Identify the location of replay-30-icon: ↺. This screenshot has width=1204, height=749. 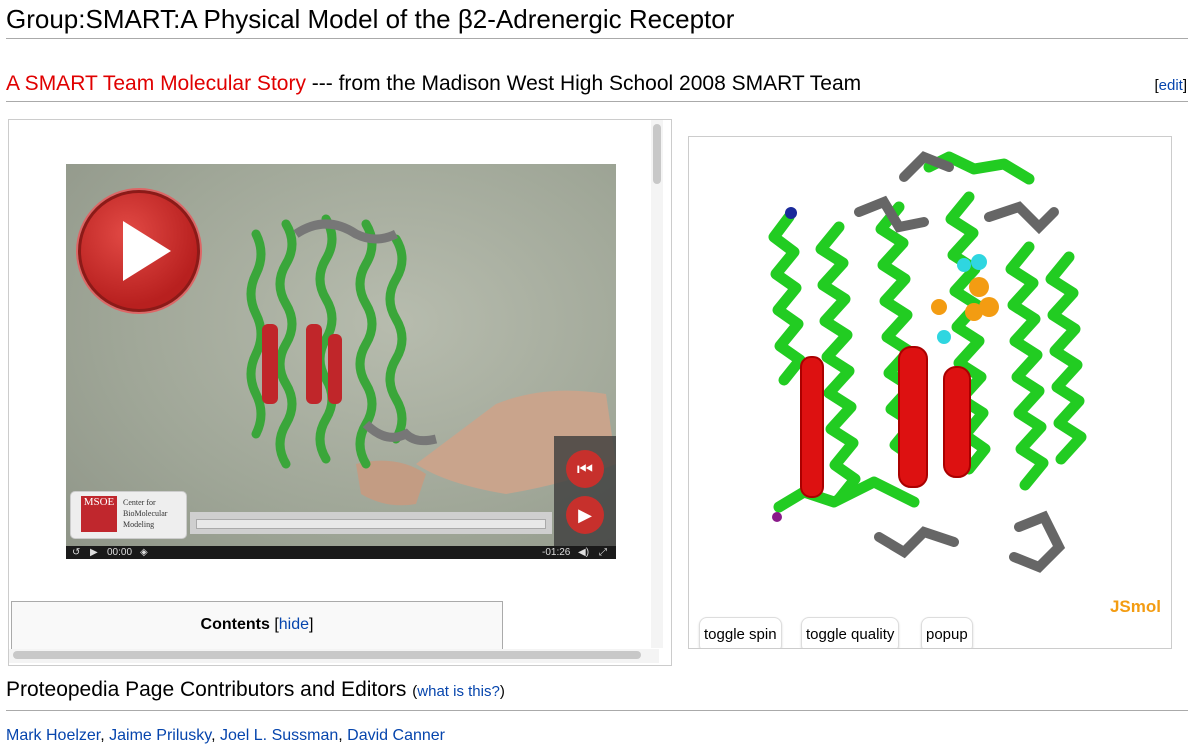
(76, 552).